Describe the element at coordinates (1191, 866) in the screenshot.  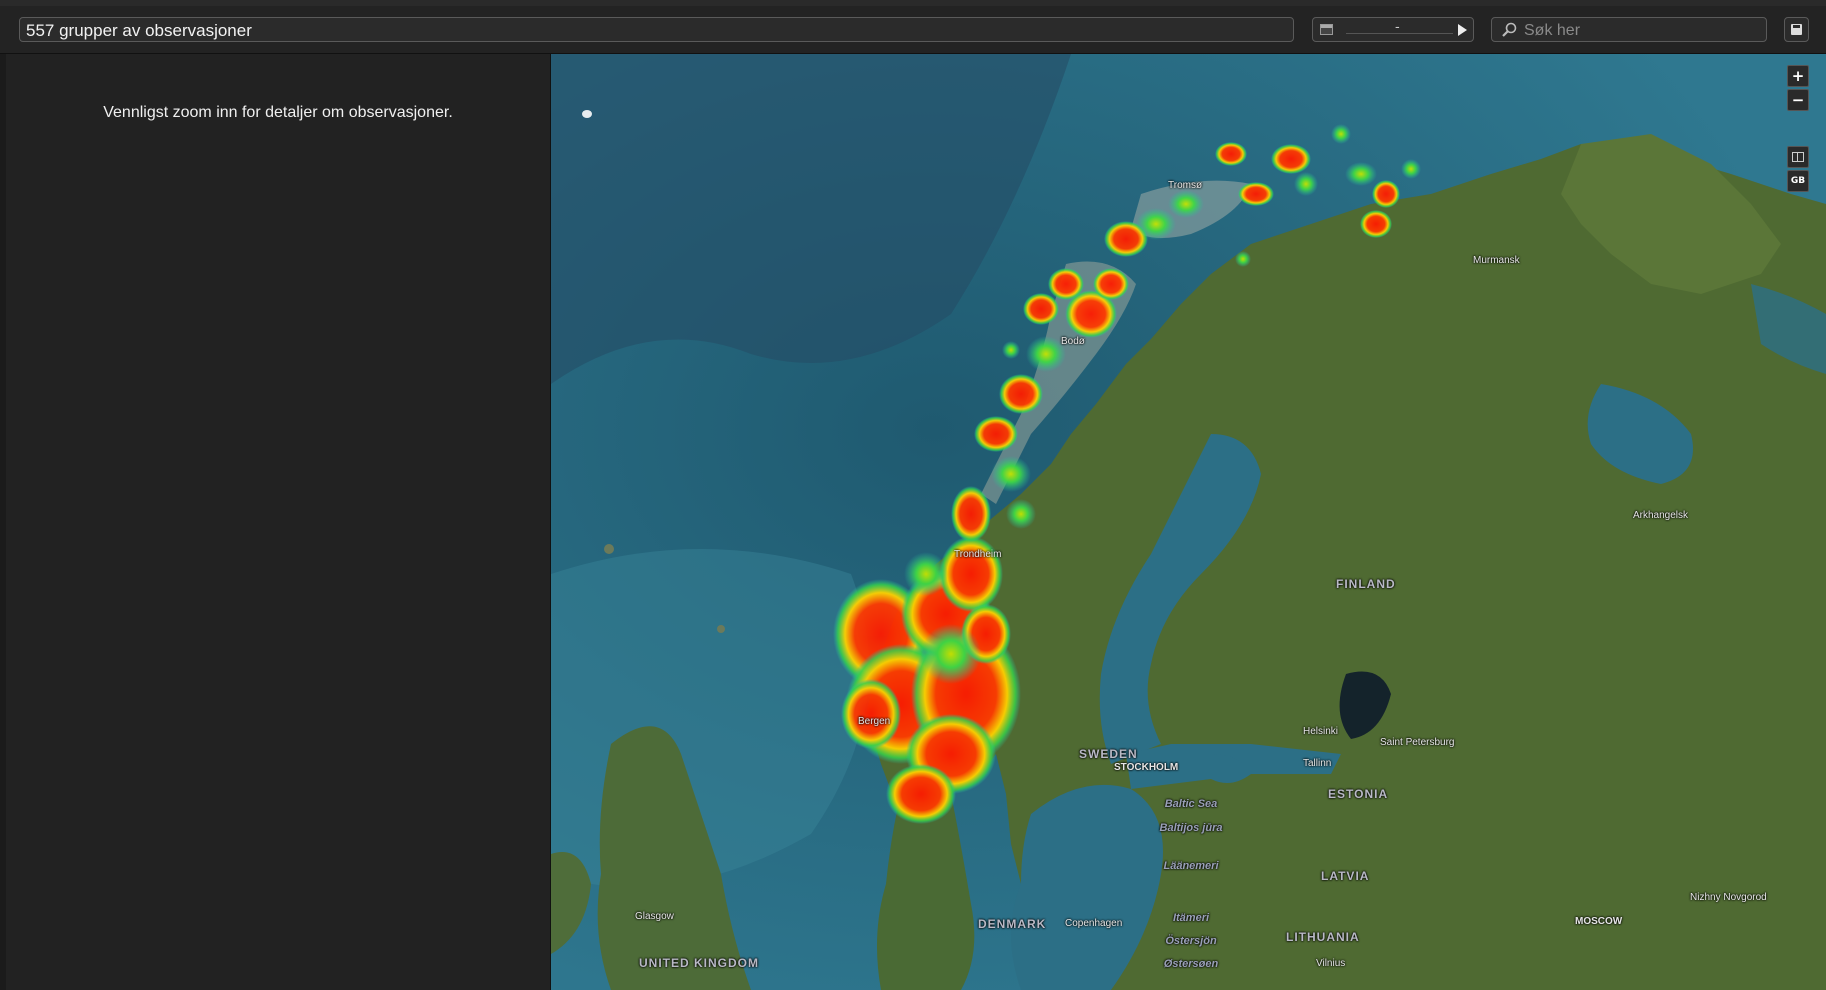
I see `label-laanemeri: Läänemeri` at that location.